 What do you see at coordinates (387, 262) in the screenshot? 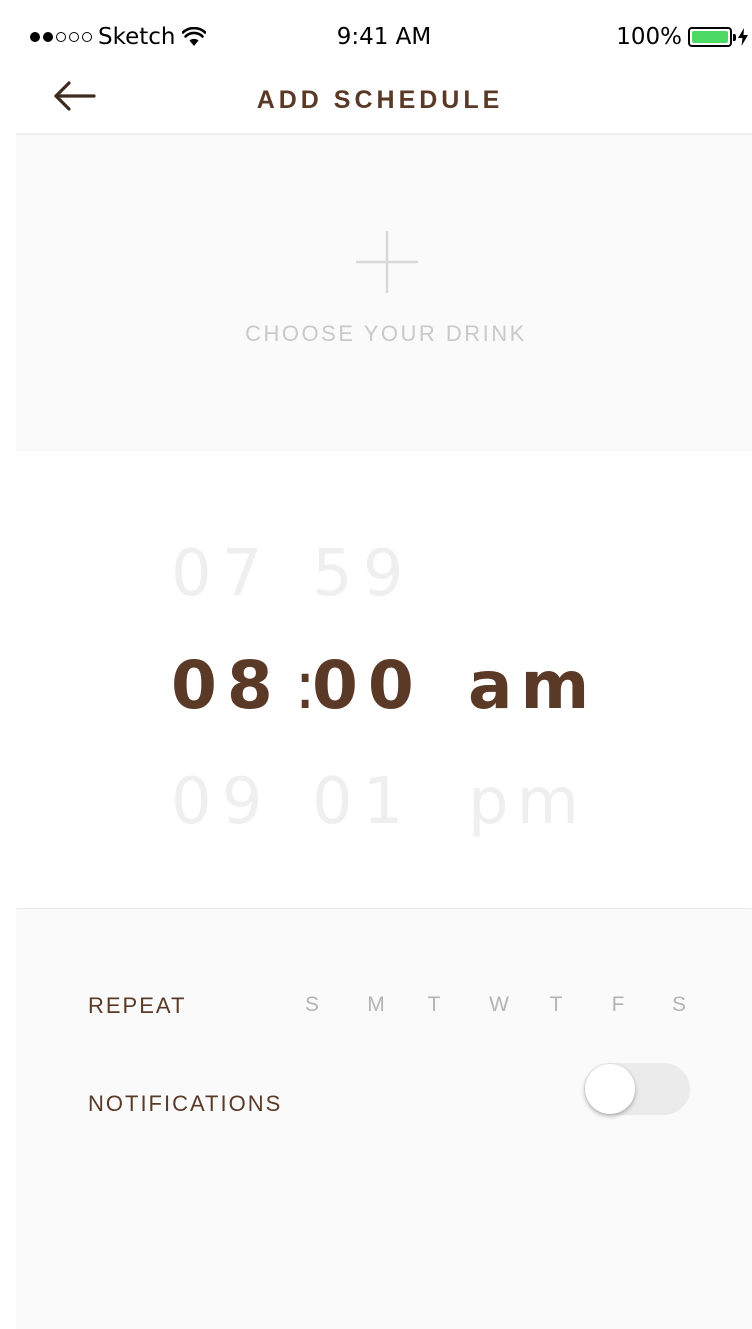
I see `plus-icon` at bounding box center [387, 262].